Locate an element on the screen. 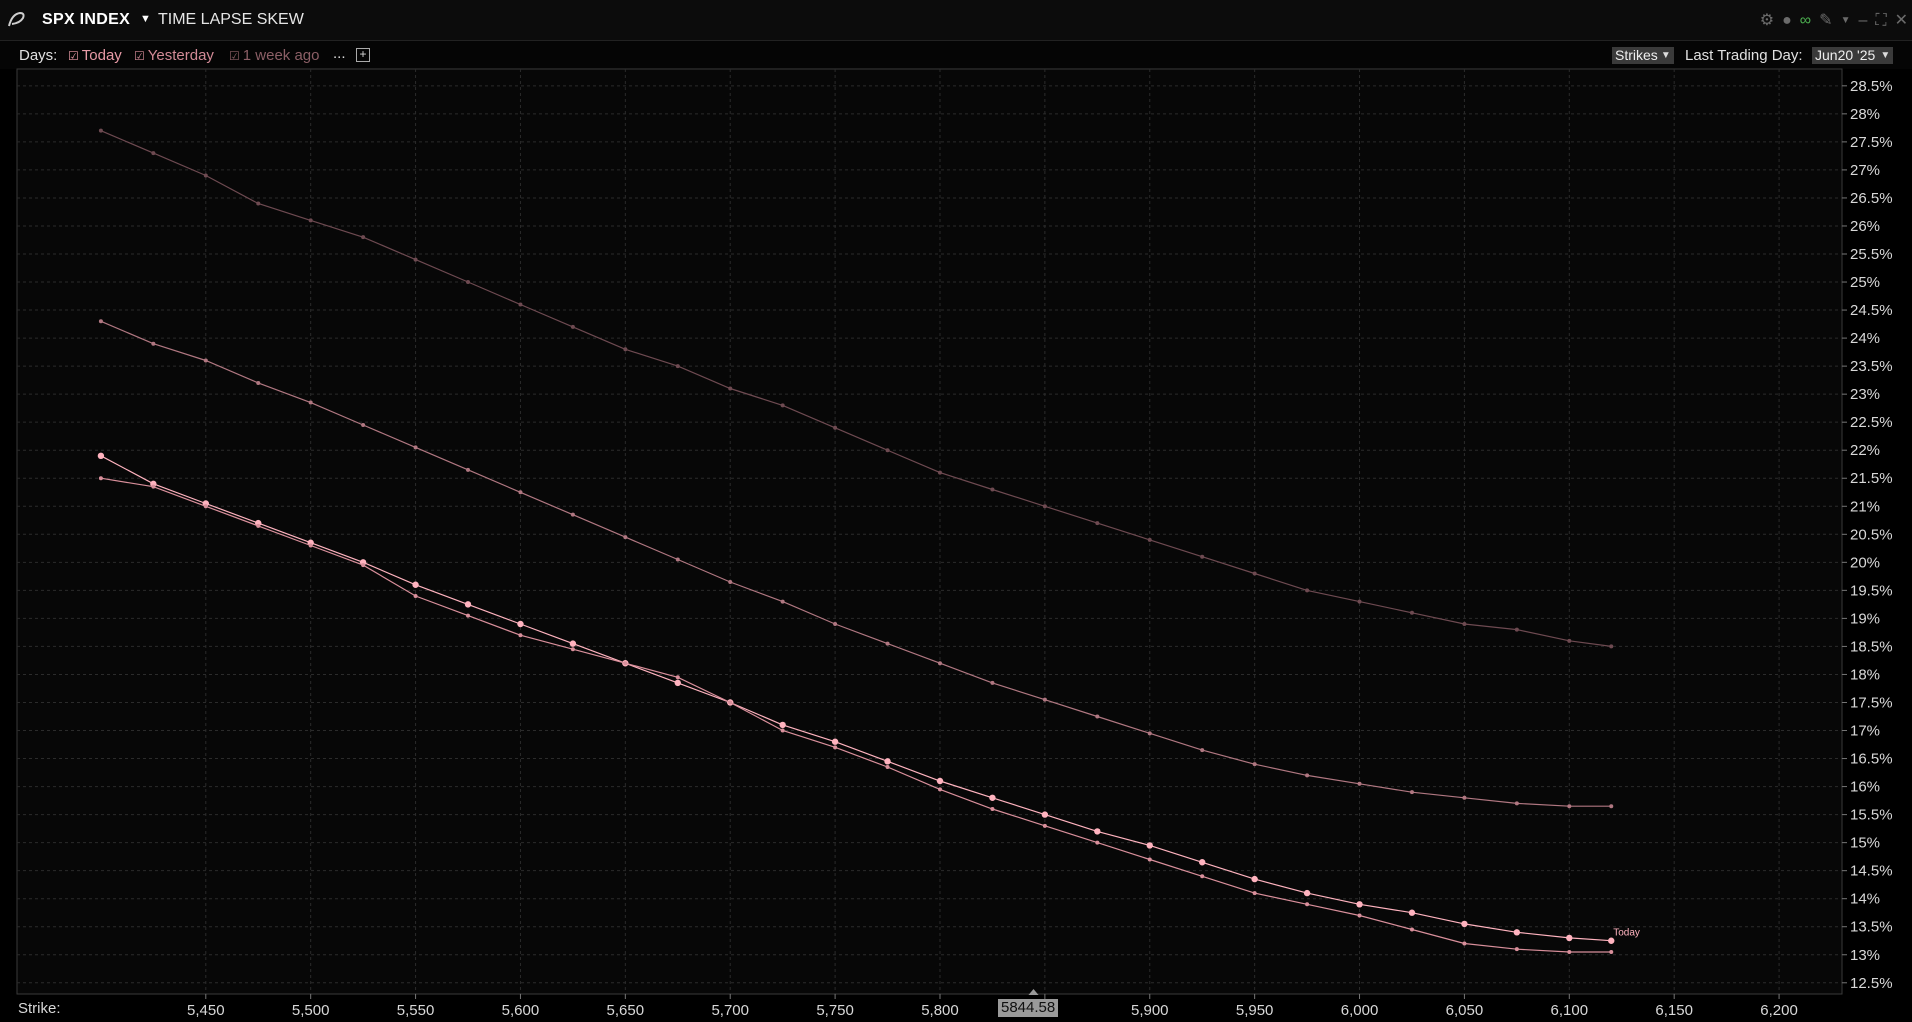 The image size is (1912, 1022). x-tick-label: 5,650 is located at coordinates (626, 1010).